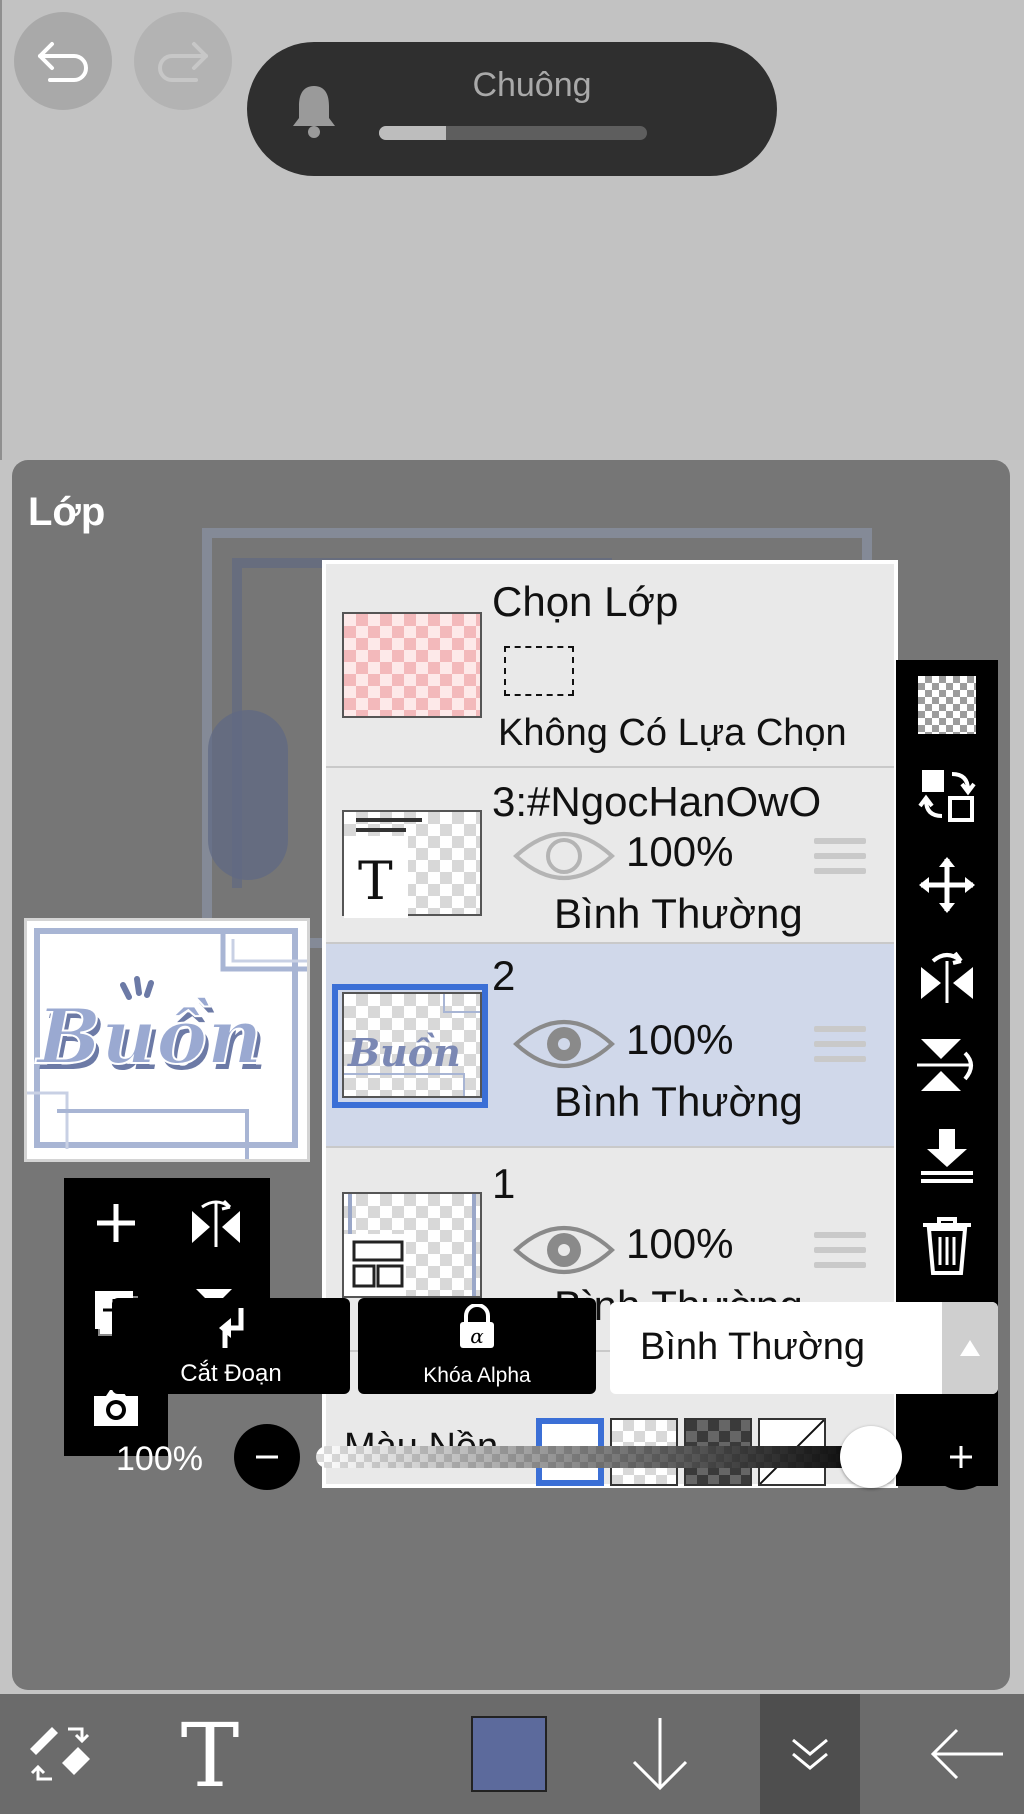  I want to click on flip-horizontal-button, so click(216, 1223).